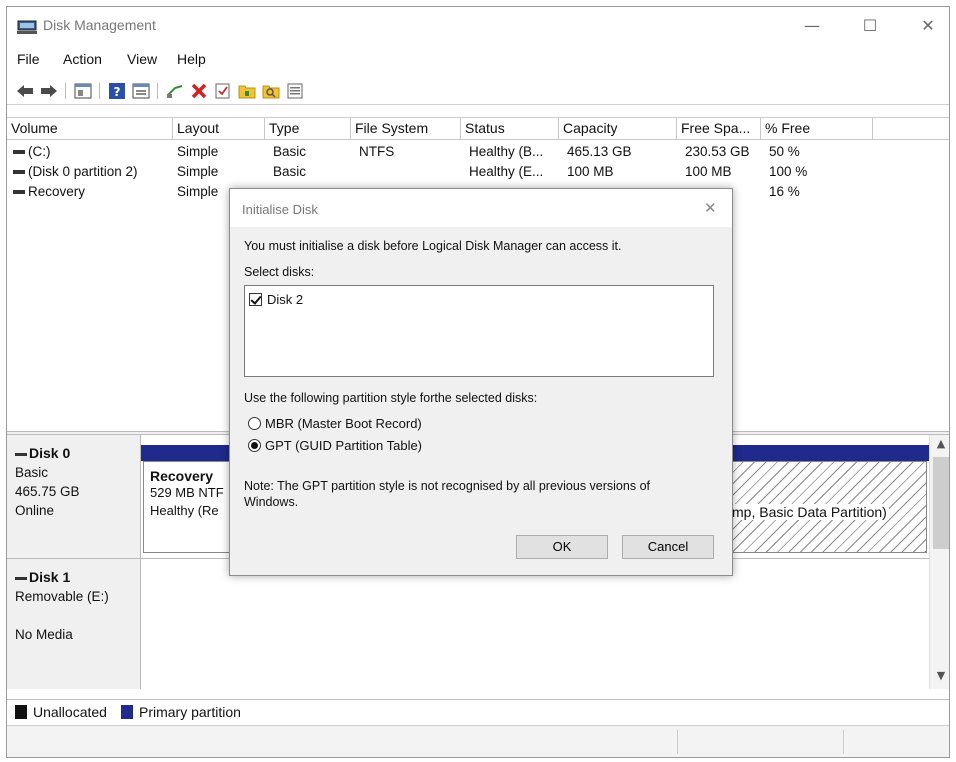 The height and width of the screenshot is (762, 956). I want to click on status-bar, so click(478, 741).